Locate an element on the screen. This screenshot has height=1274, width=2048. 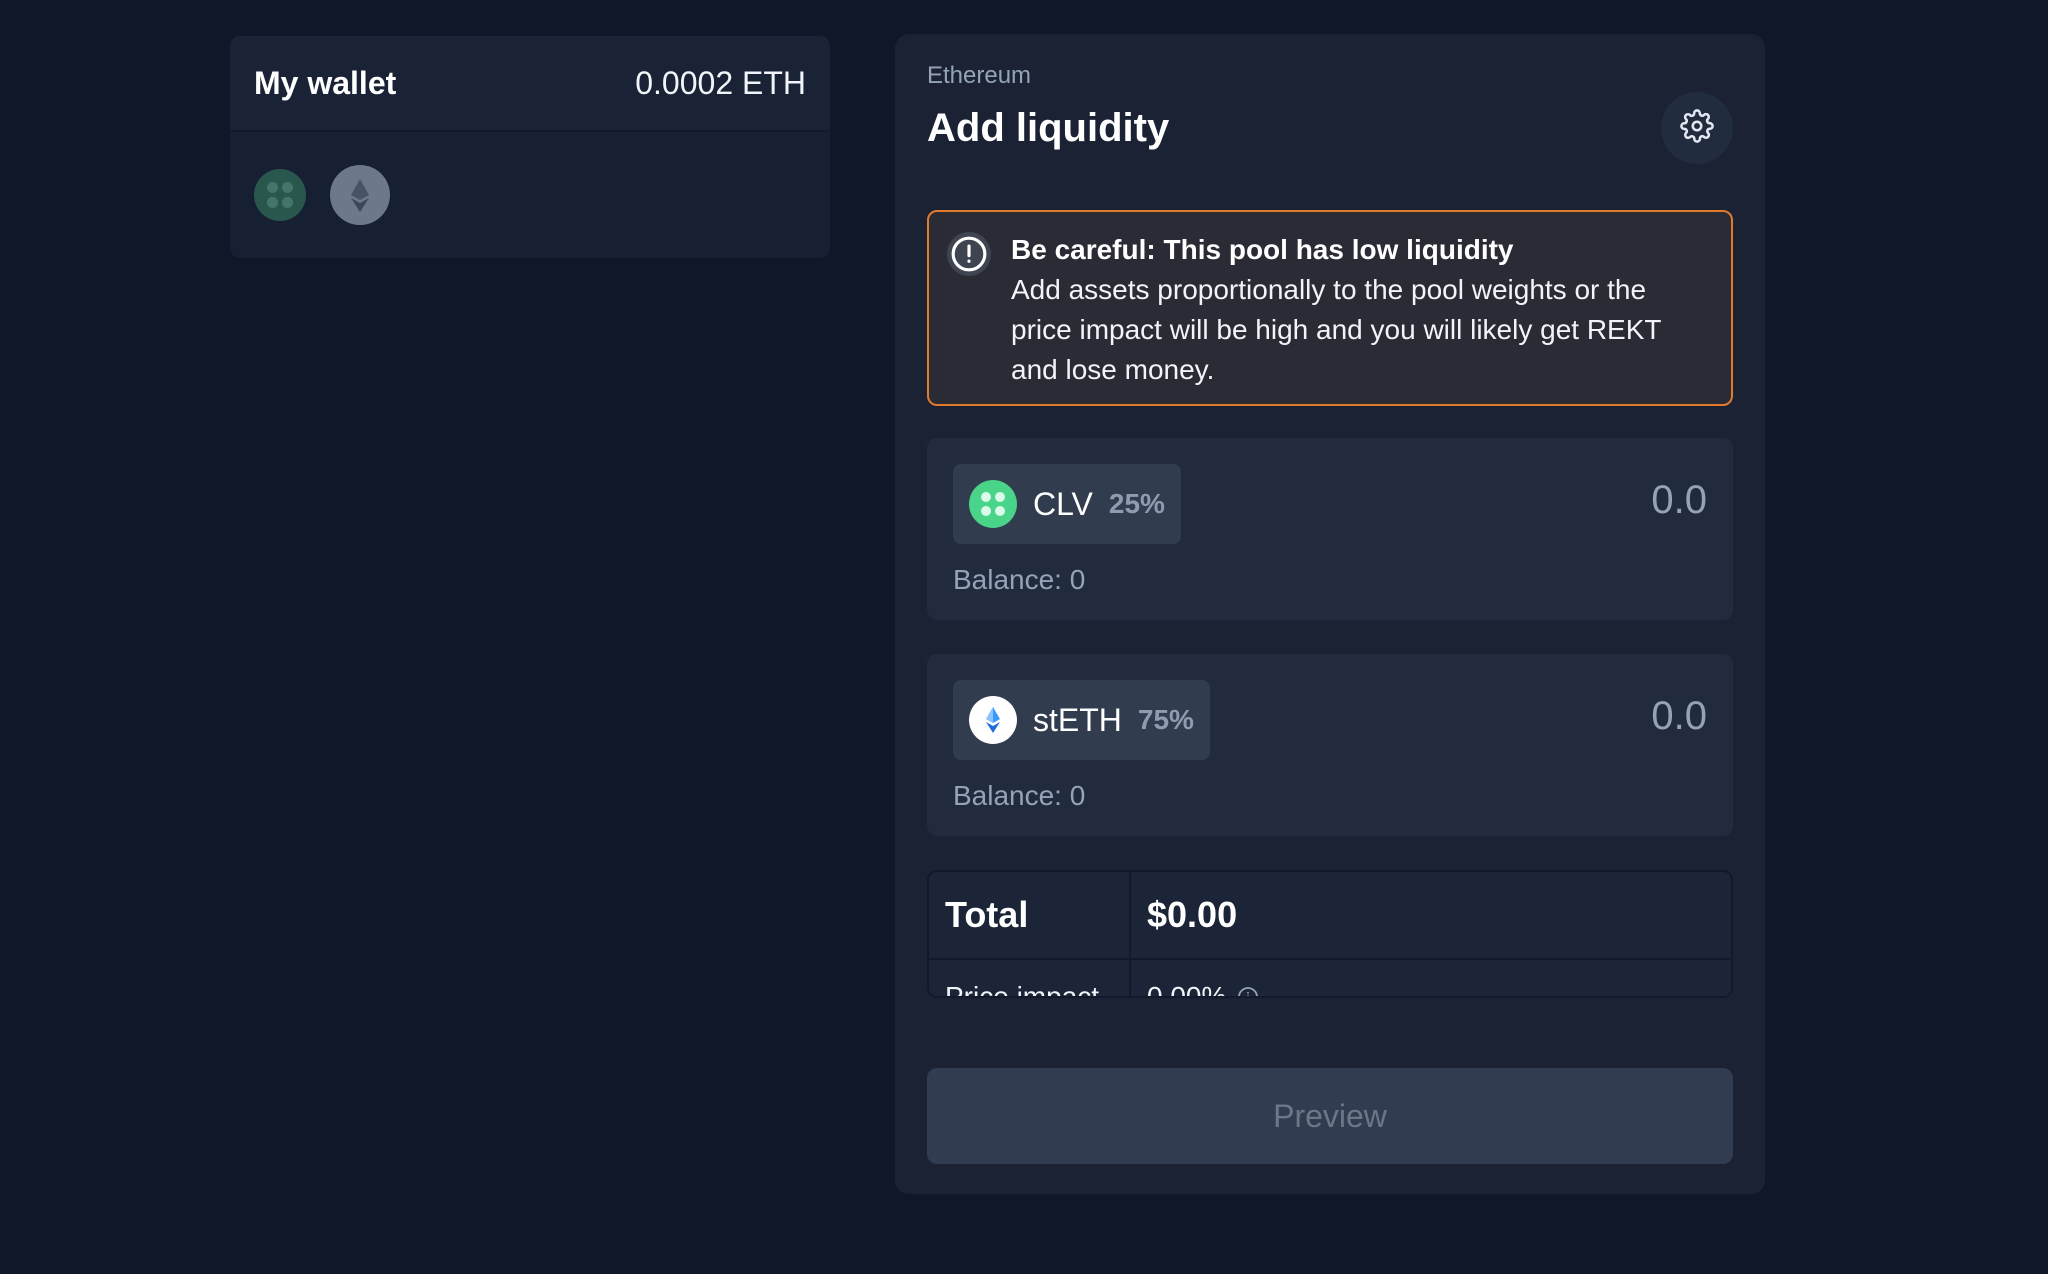
price-impact-label: Price impact is located at coordinates (1030, 978).